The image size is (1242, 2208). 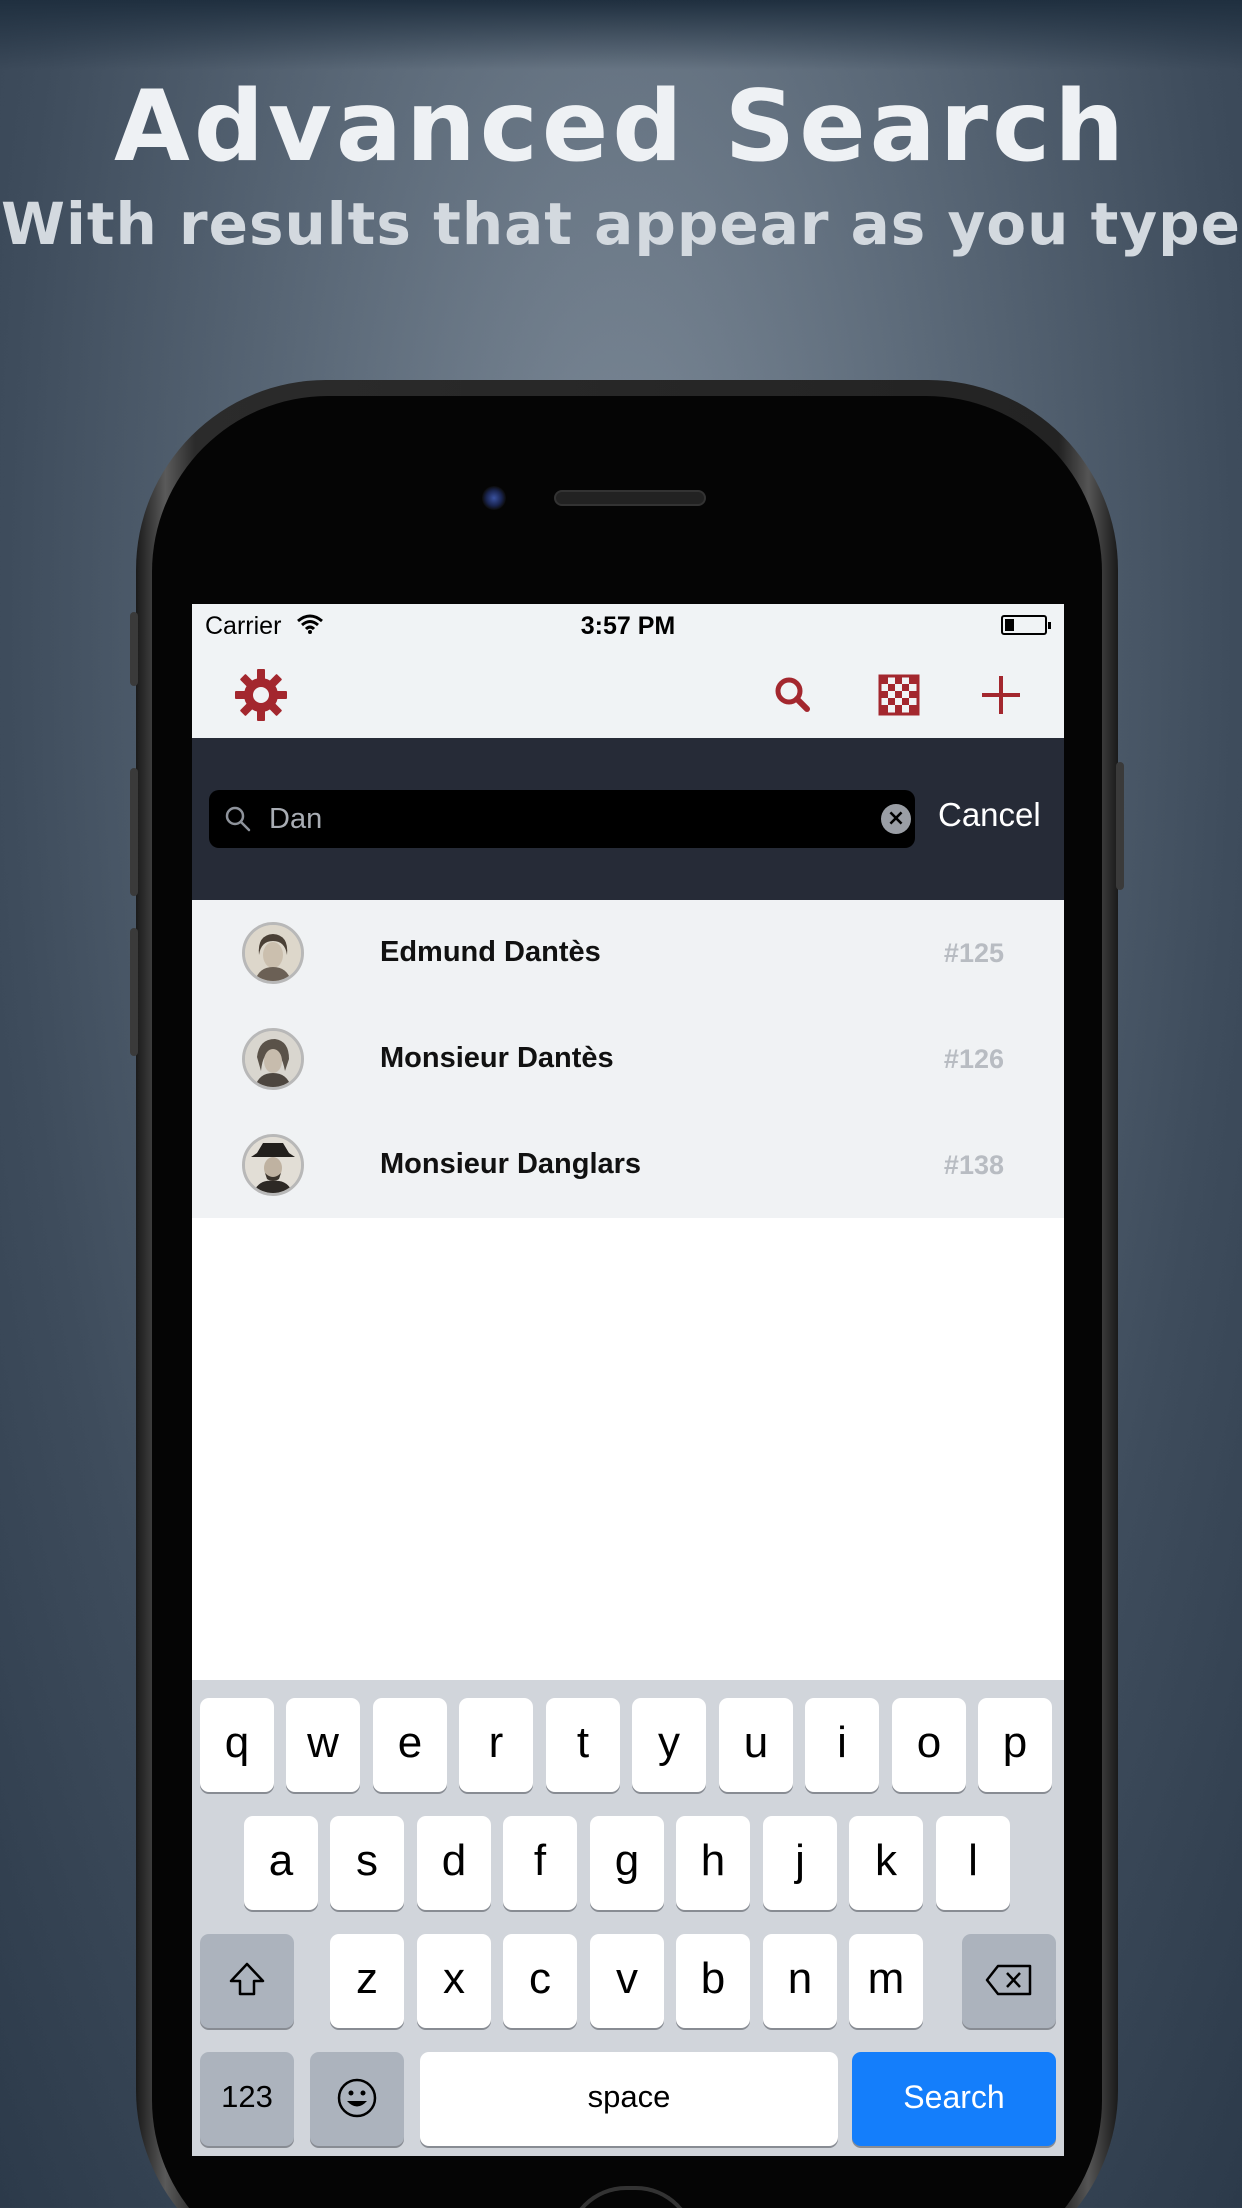 What do you see at coordinates (134, 832) in the screenshot?
I see `volume-up-button` at bounding box center [134, 832].